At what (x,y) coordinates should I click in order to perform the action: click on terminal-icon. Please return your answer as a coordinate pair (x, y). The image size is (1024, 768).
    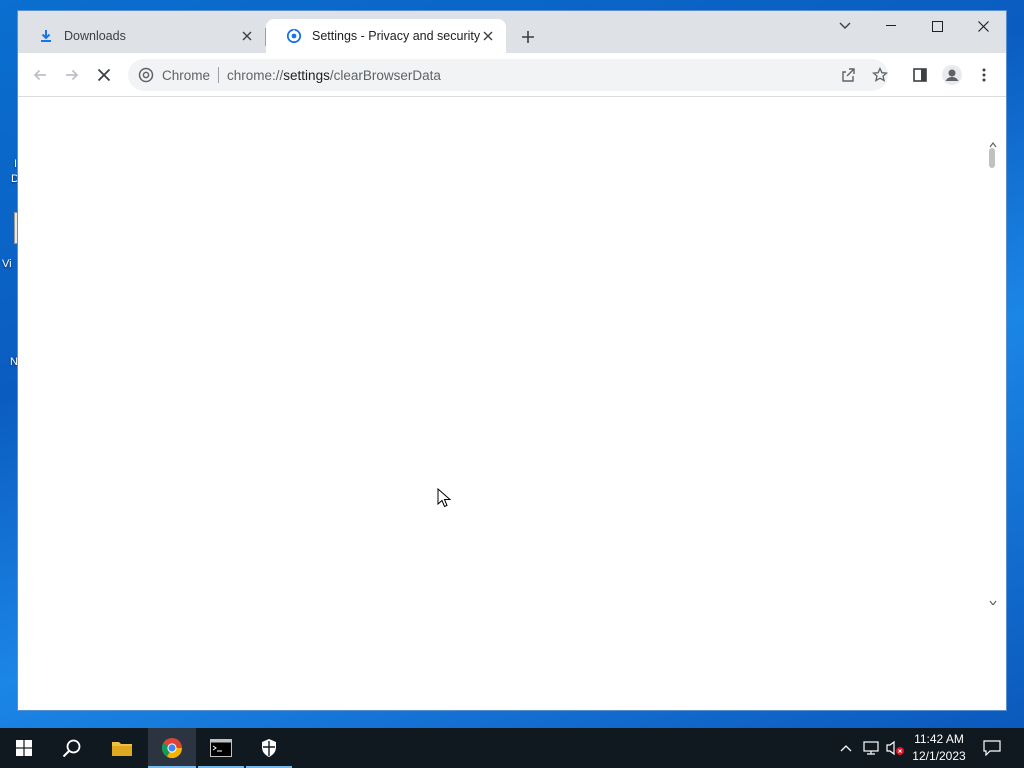
    Looking at the image, I should click on (221, 748).